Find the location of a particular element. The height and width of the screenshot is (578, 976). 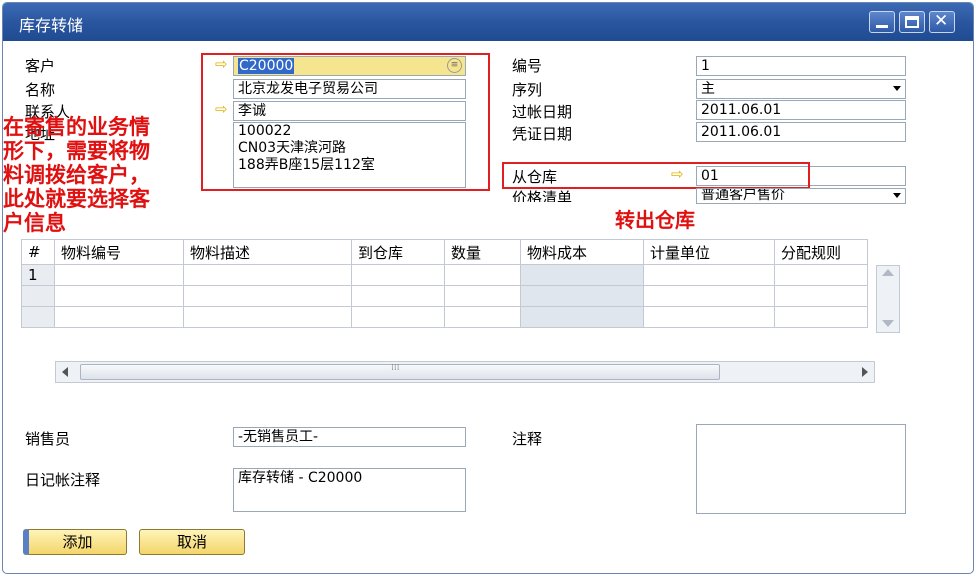

price-list-value: 普通客户售价 is located at coordinates (743, 195).